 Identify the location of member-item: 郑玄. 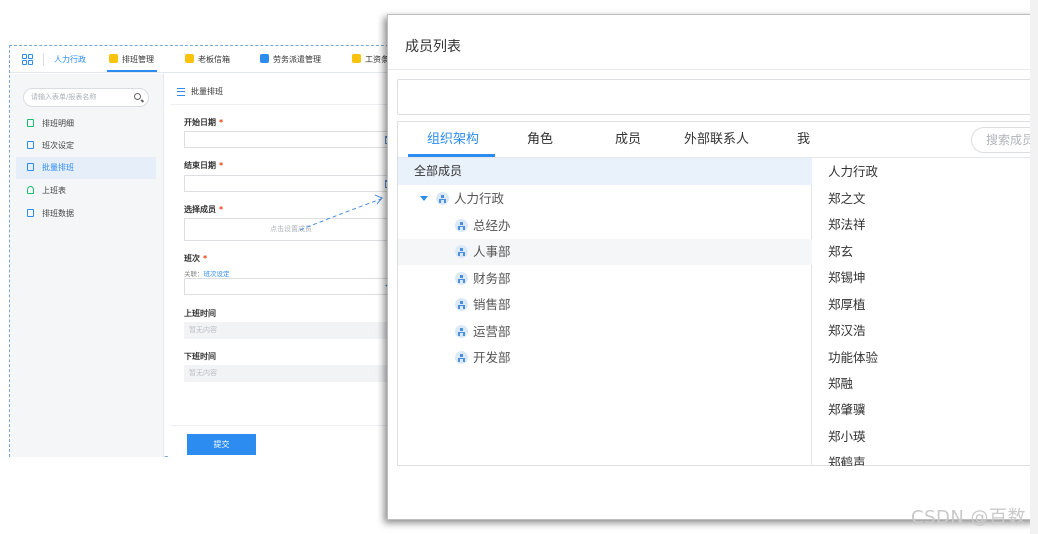
(840, 252).